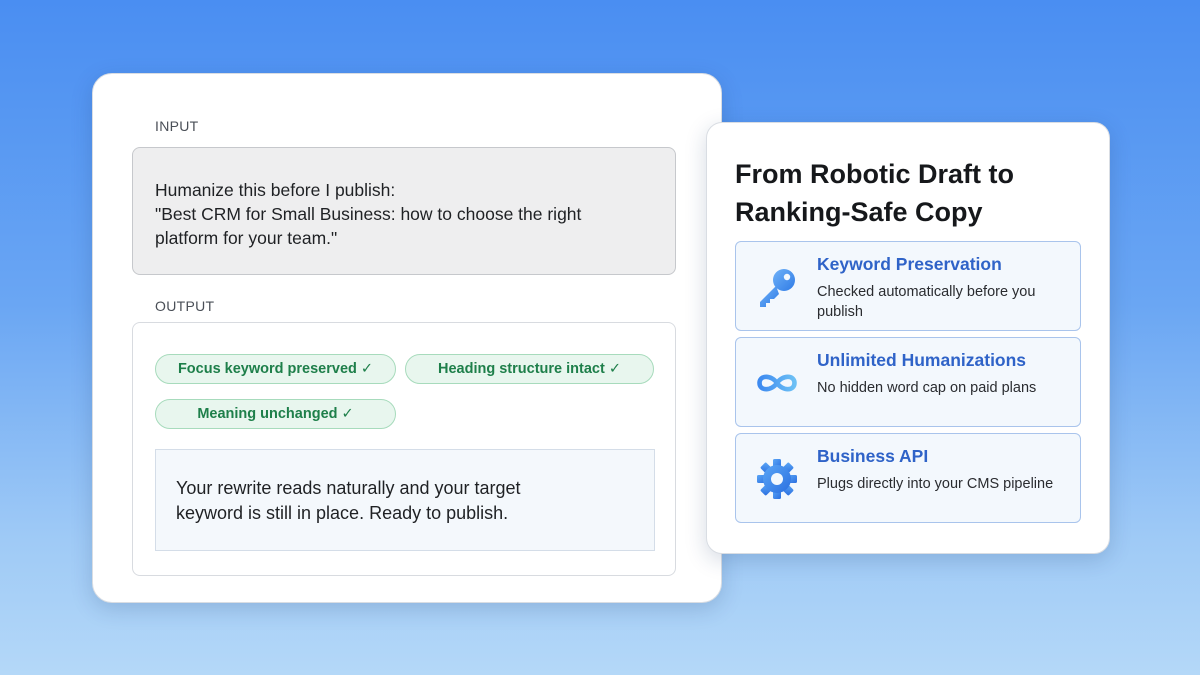  Describe the element at coordinates (177, 126) in the screenshot. I see `input-label: INPUT` at that location.